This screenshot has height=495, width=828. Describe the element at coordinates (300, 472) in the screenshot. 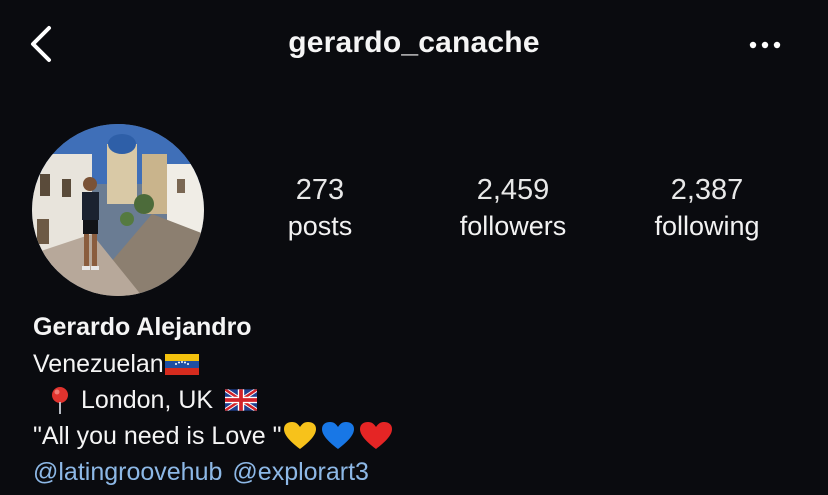

I see `mention-link-explorart3: @explorart3` at that location.